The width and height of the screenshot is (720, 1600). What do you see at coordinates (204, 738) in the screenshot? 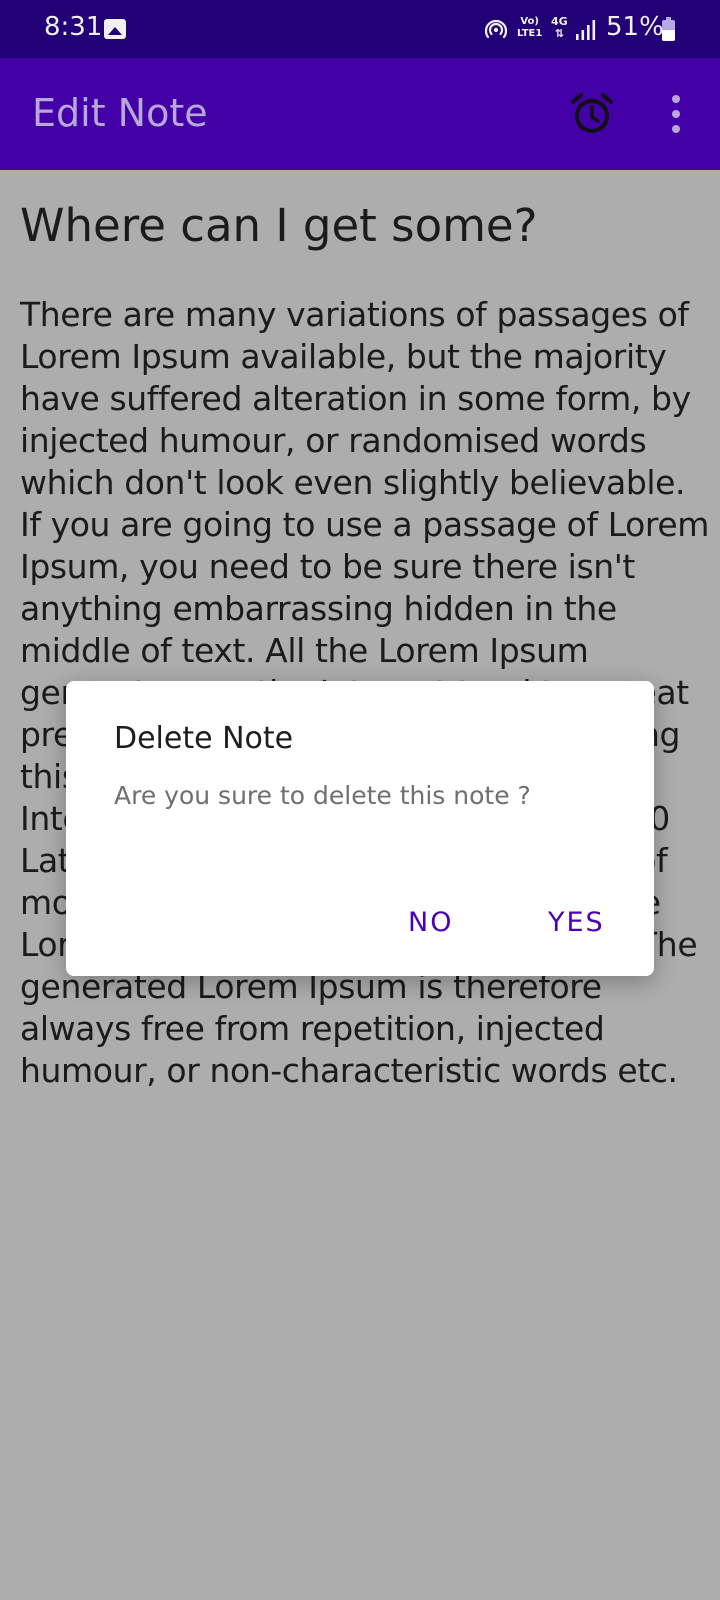
I see `dialog-title: Delete Note` at bounding box center [204, 738].